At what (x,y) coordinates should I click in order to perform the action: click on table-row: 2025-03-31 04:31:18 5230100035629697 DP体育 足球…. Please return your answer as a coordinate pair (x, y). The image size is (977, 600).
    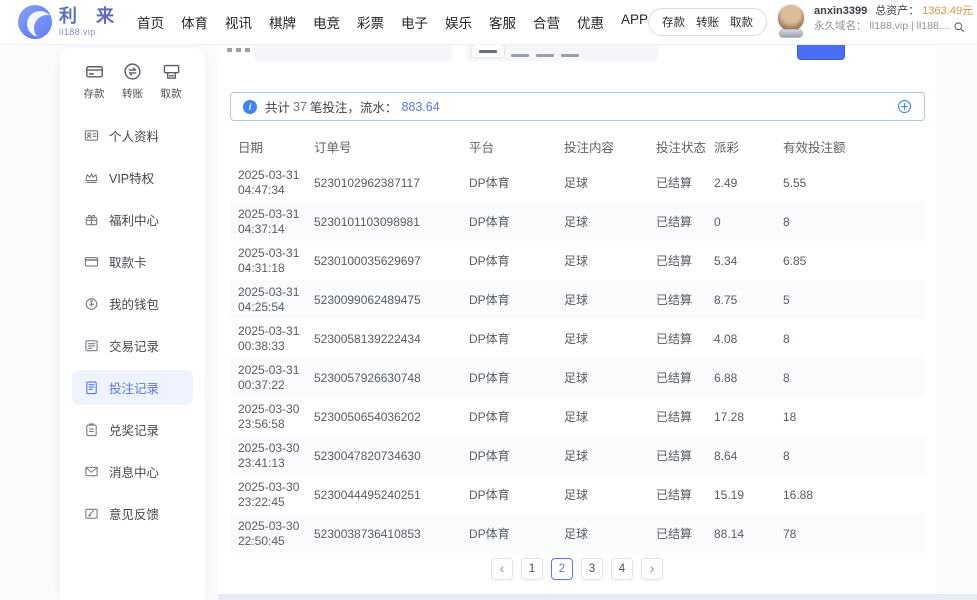
    Looking at the image, I should click on (577, 260).